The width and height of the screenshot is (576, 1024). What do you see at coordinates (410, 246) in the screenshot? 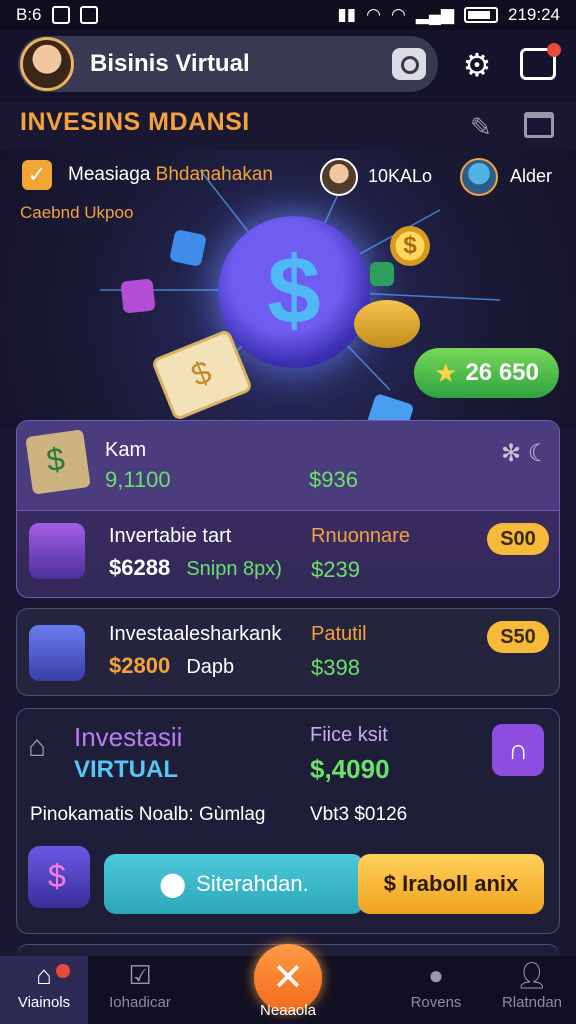
I see `coin-icon: $` at bounding box center [410, 246].